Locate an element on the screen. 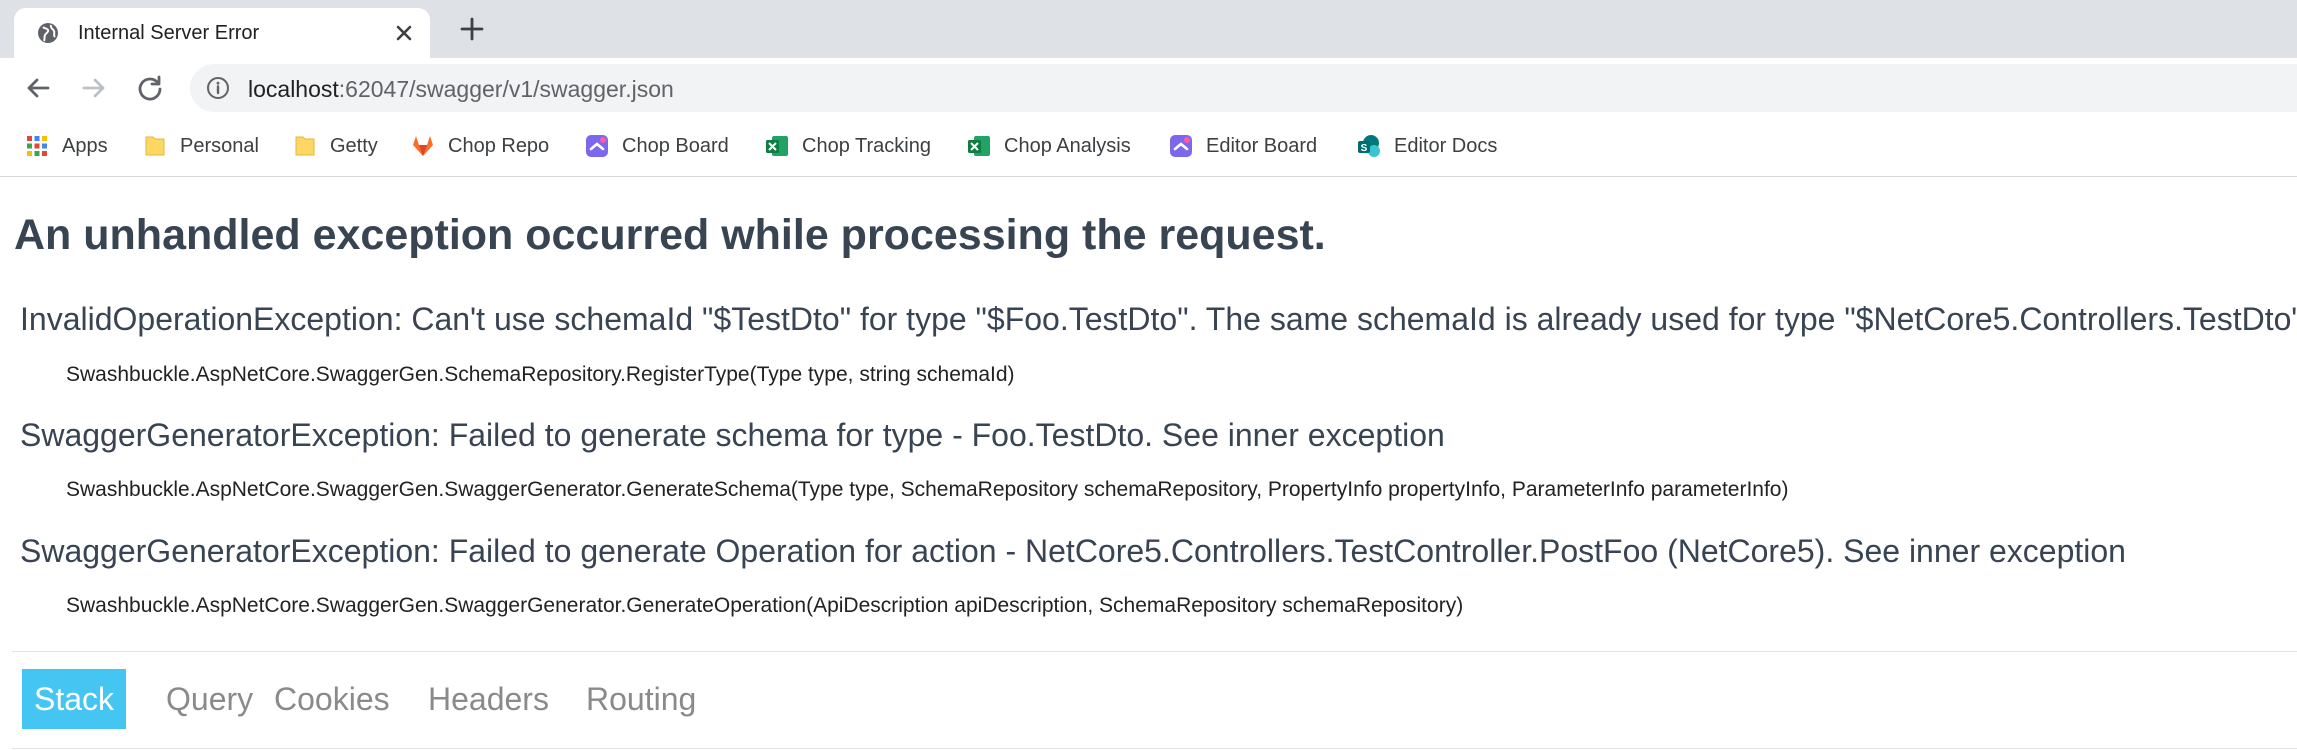  tab-query: Query is located at coordinates (209, 699).